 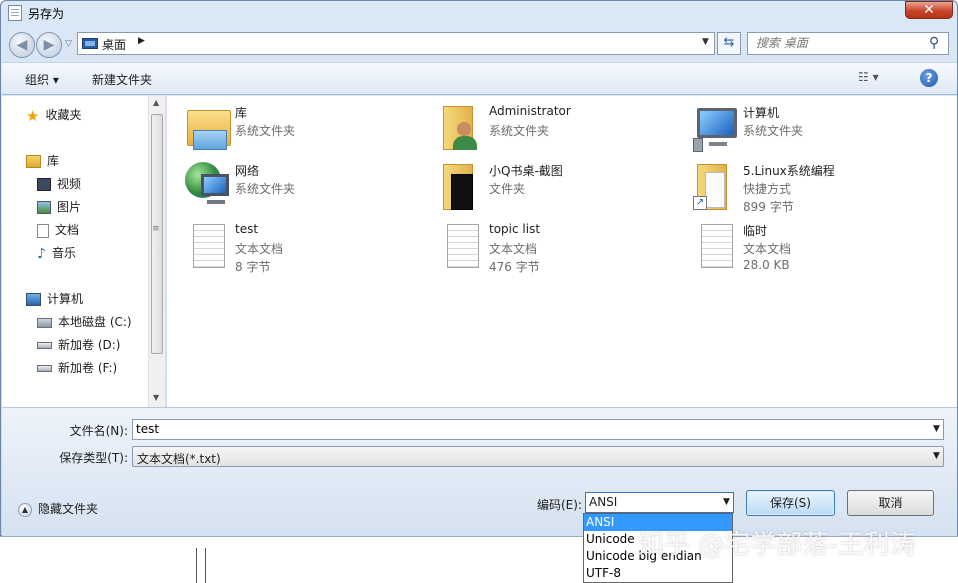 I want to click on scrollbar-thumb, so click(x=157, y=234).